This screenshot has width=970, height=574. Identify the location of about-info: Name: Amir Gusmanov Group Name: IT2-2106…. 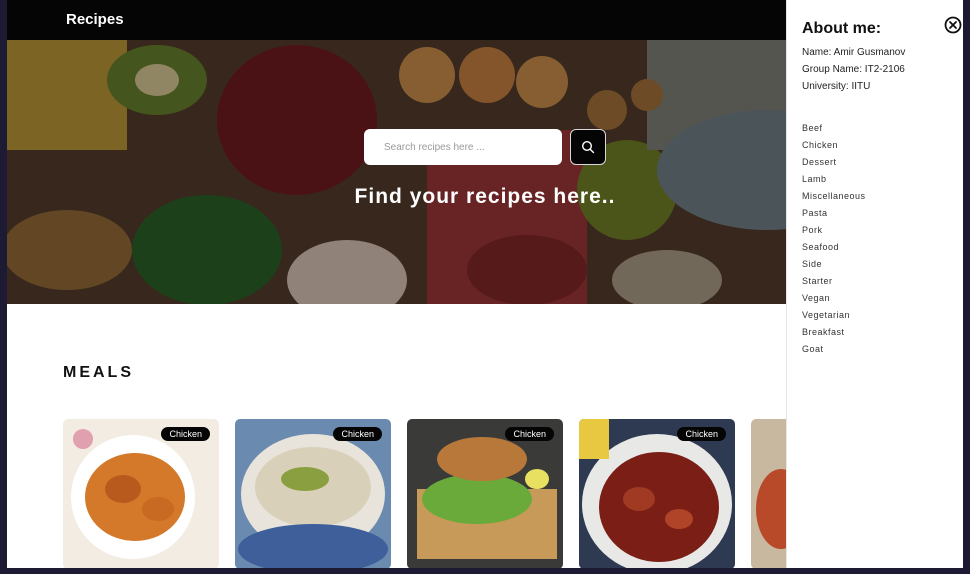
(853, 69).